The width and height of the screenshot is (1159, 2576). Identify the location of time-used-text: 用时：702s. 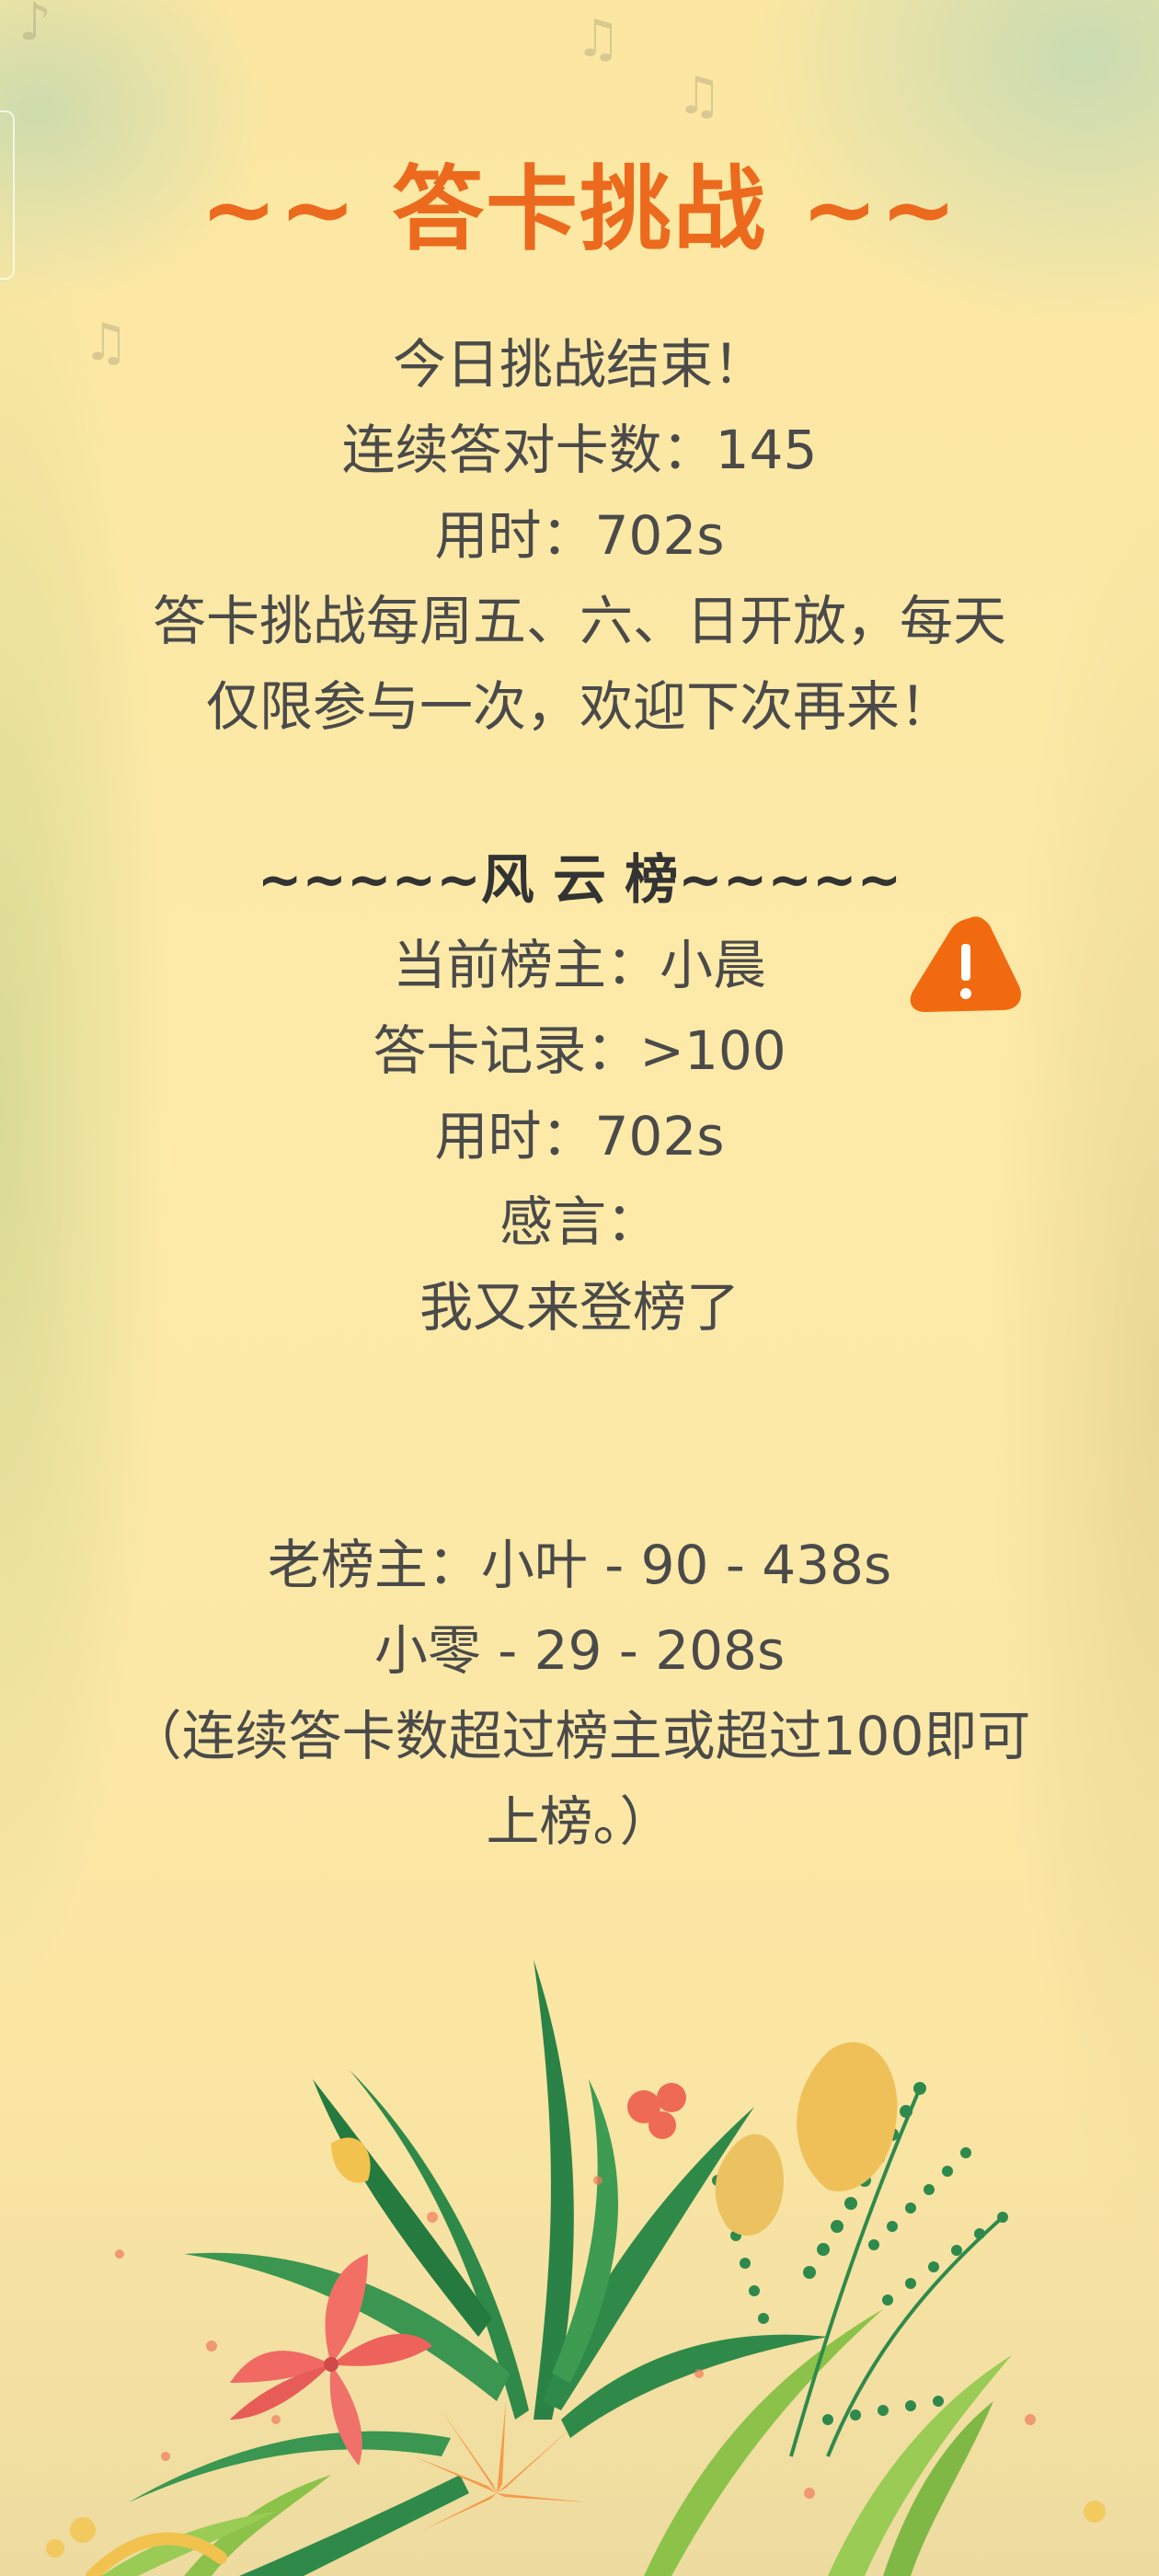
(579, 535).